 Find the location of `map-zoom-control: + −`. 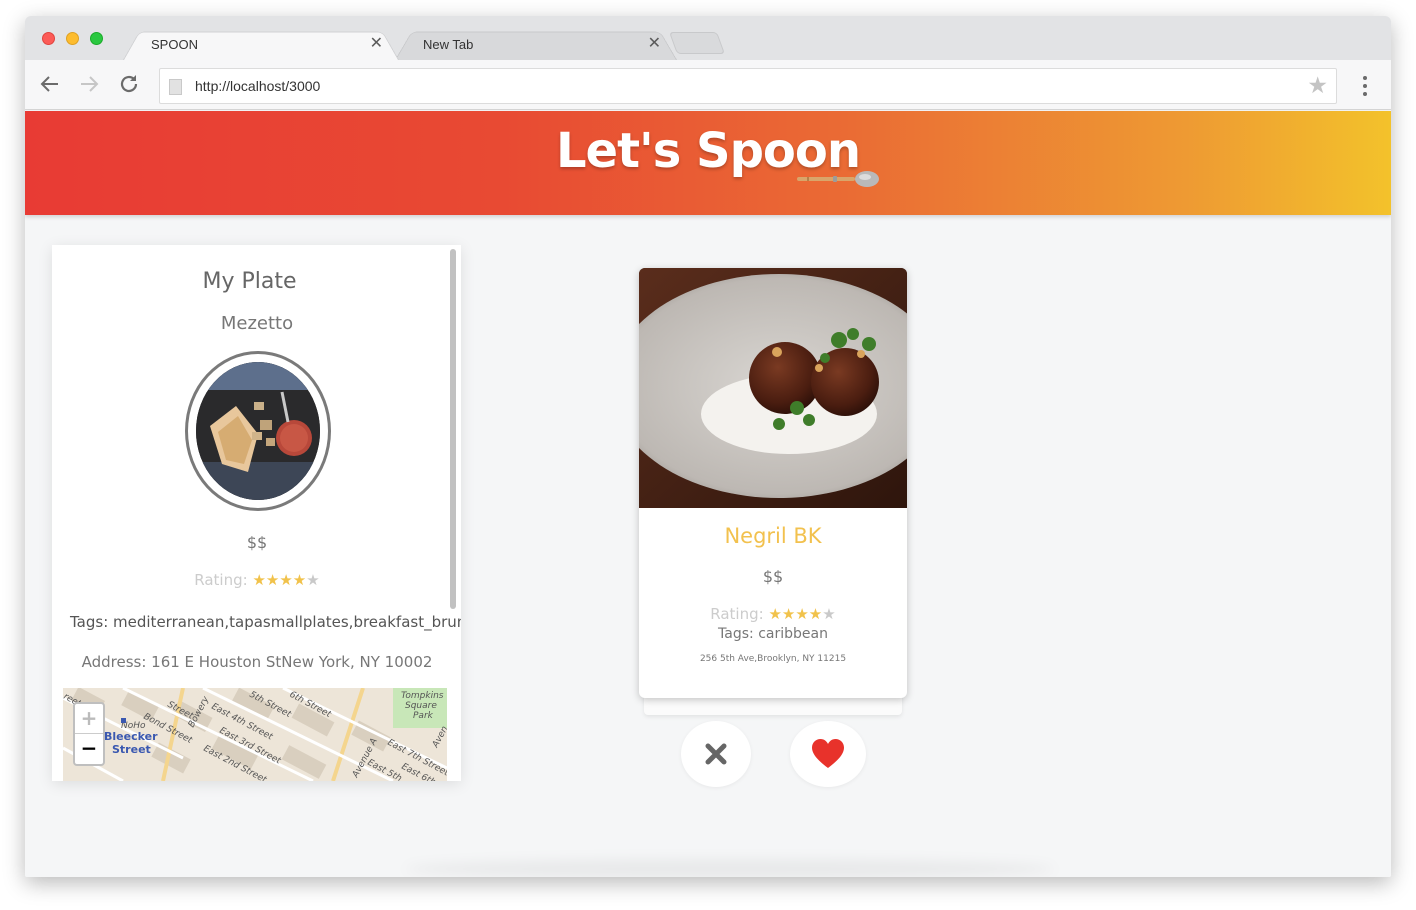

map-zoom-control: + − is located at coordinates (89, 734).